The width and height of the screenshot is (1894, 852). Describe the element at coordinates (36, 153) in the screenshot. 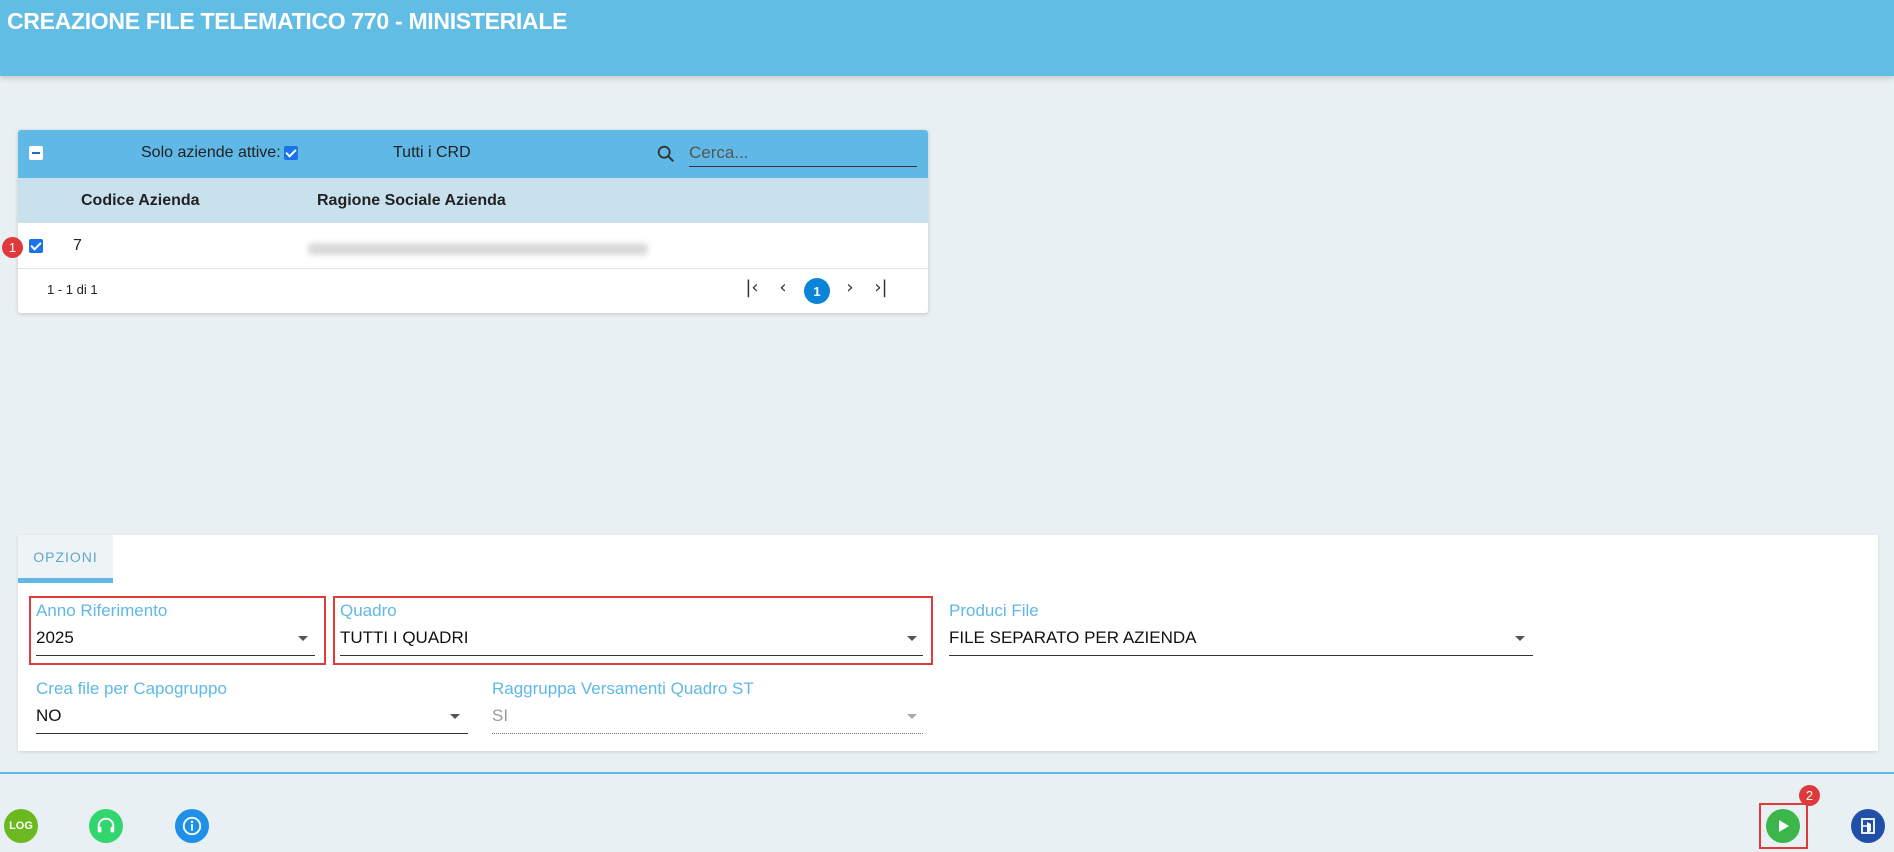

I see `deselect-all-checkbox` at that location.